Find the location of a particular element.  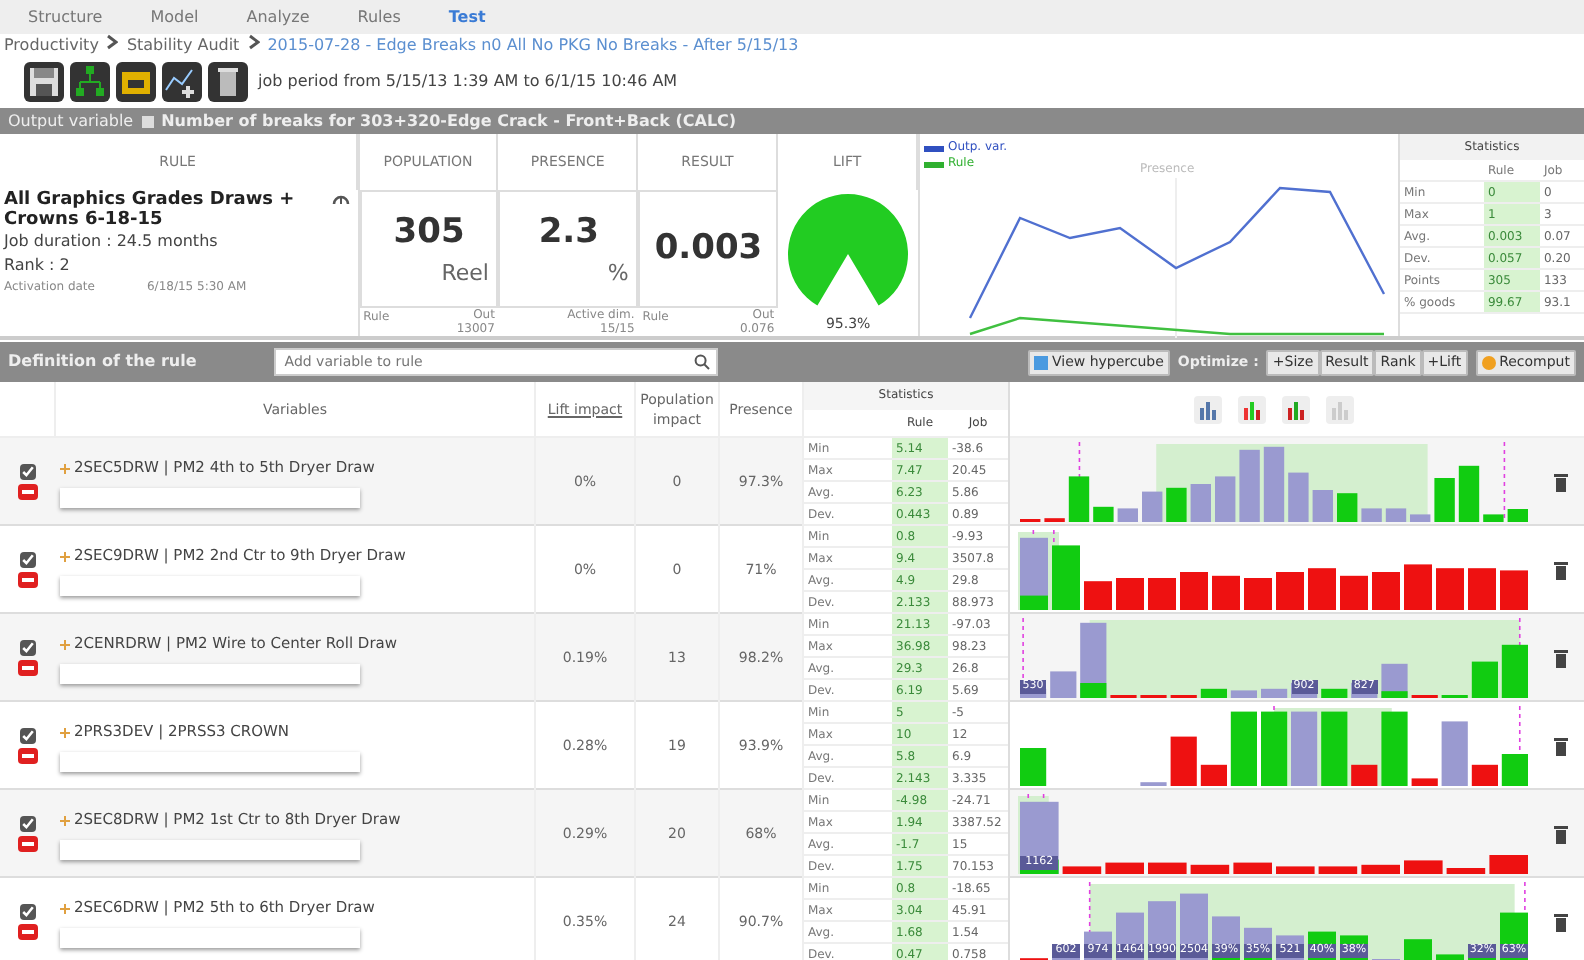

tab: Test is located at coordinates (467, 17).